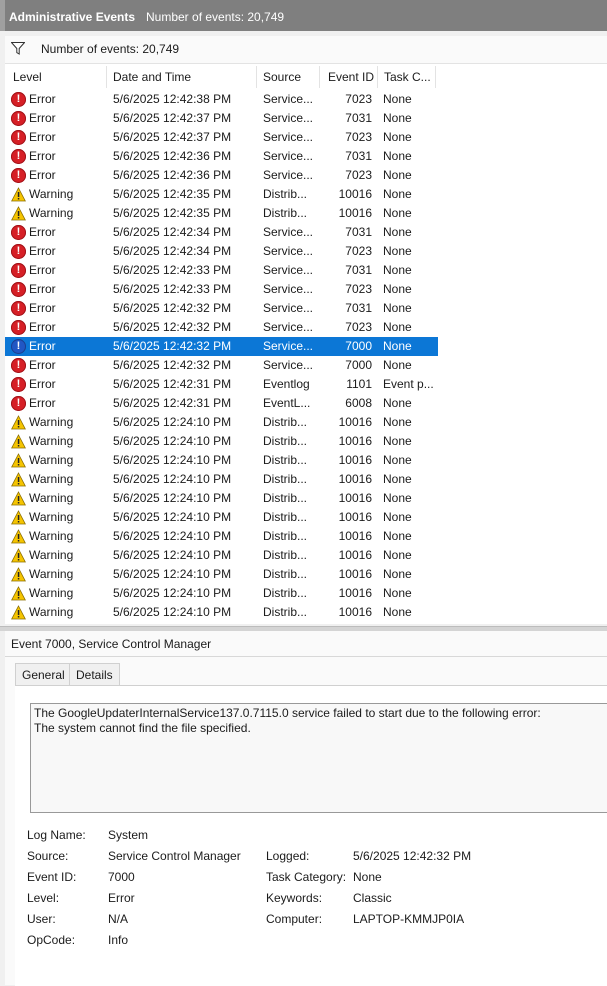 The width and height of the screenshot is (607, 986). What do you see at coordinates (367, 877) in the screenshot?
I see `property-value: None` at bounding box center [367, 877].